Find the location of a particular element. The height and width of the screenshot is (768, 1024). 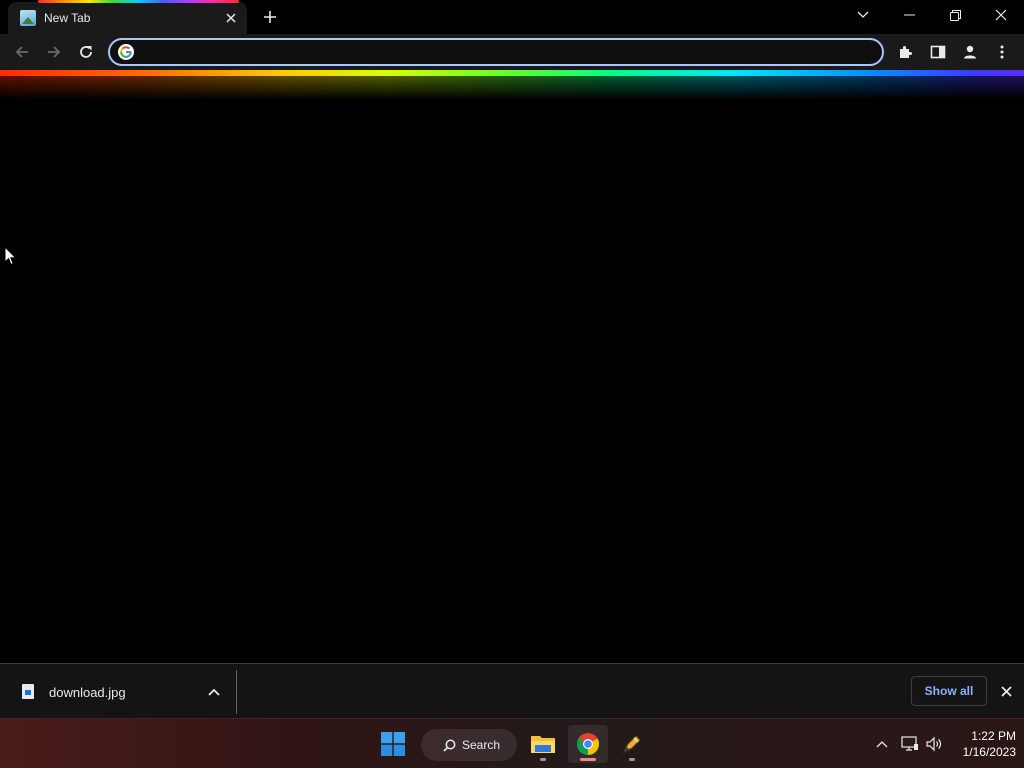

minimize-button is located at coordinates (909, 15).